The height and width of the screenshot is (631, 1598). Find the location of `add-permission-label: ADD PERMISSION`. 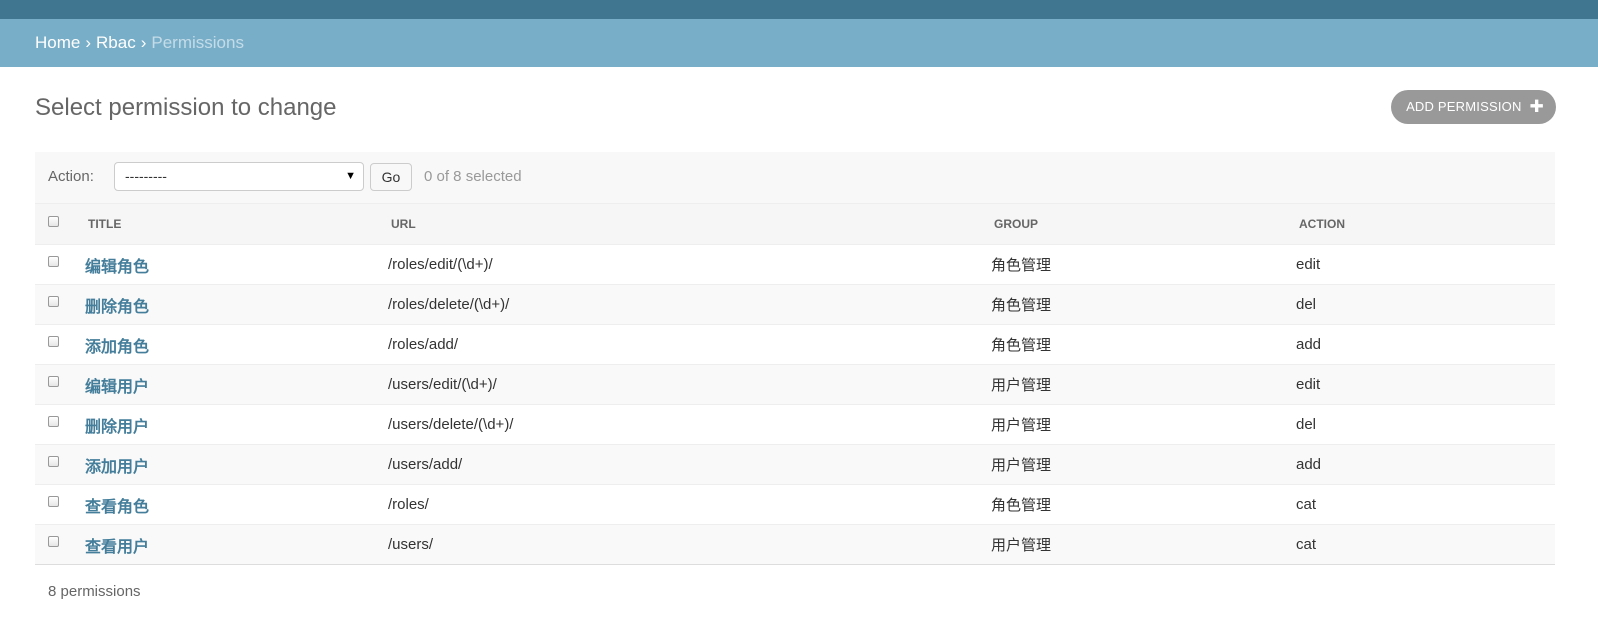

add-permission-label: ADD PERMISSION is located at coordinates (1464, 106).